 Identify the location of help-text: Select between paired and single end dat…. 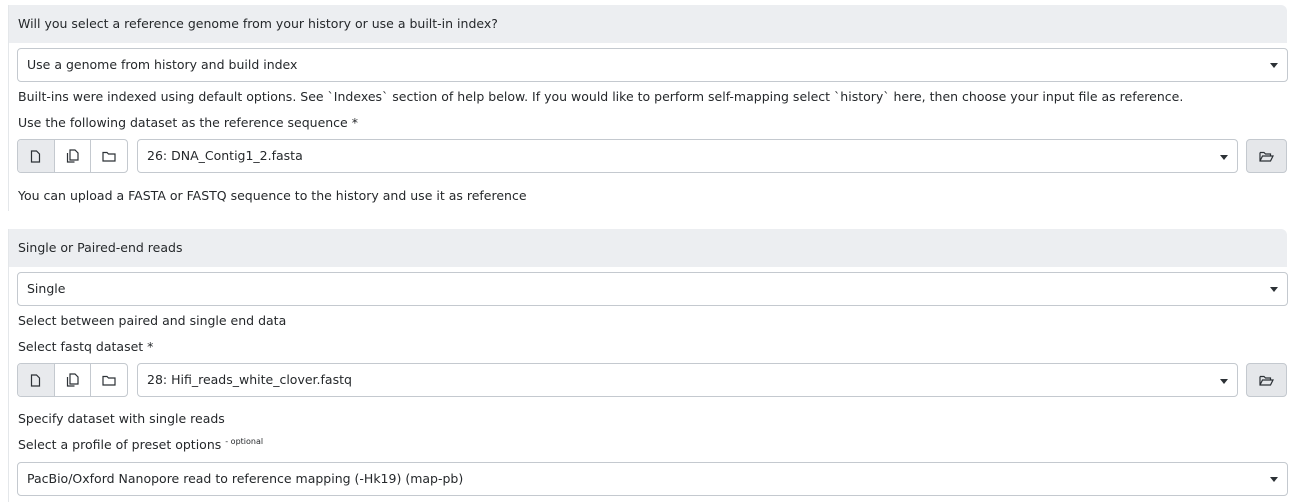
(152, 320).